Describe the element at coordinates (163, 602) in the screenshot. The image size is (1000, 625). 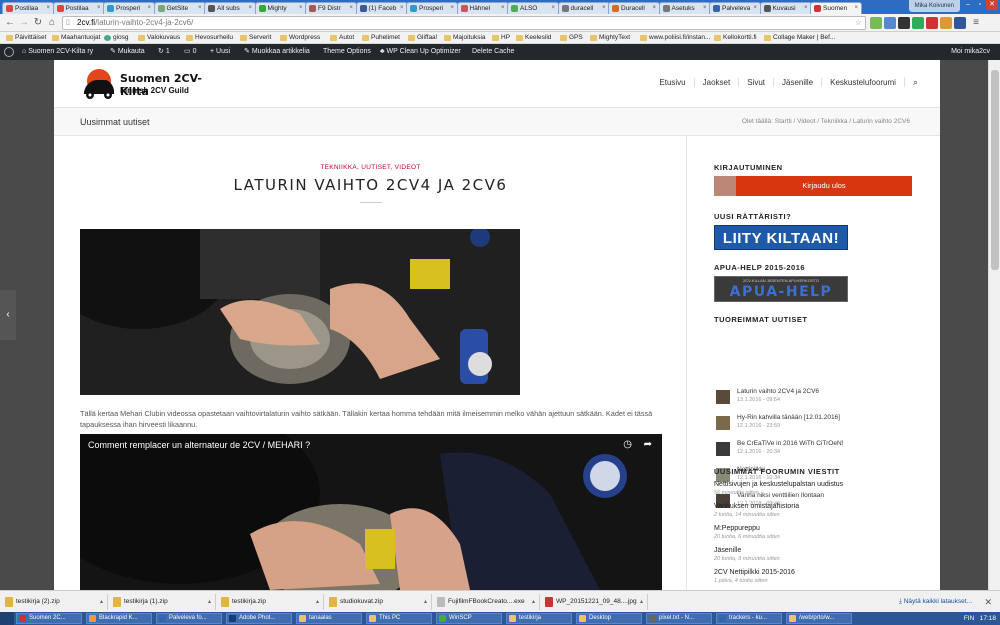
I see `download-item: testikirja (1).zip ▴` at that location.